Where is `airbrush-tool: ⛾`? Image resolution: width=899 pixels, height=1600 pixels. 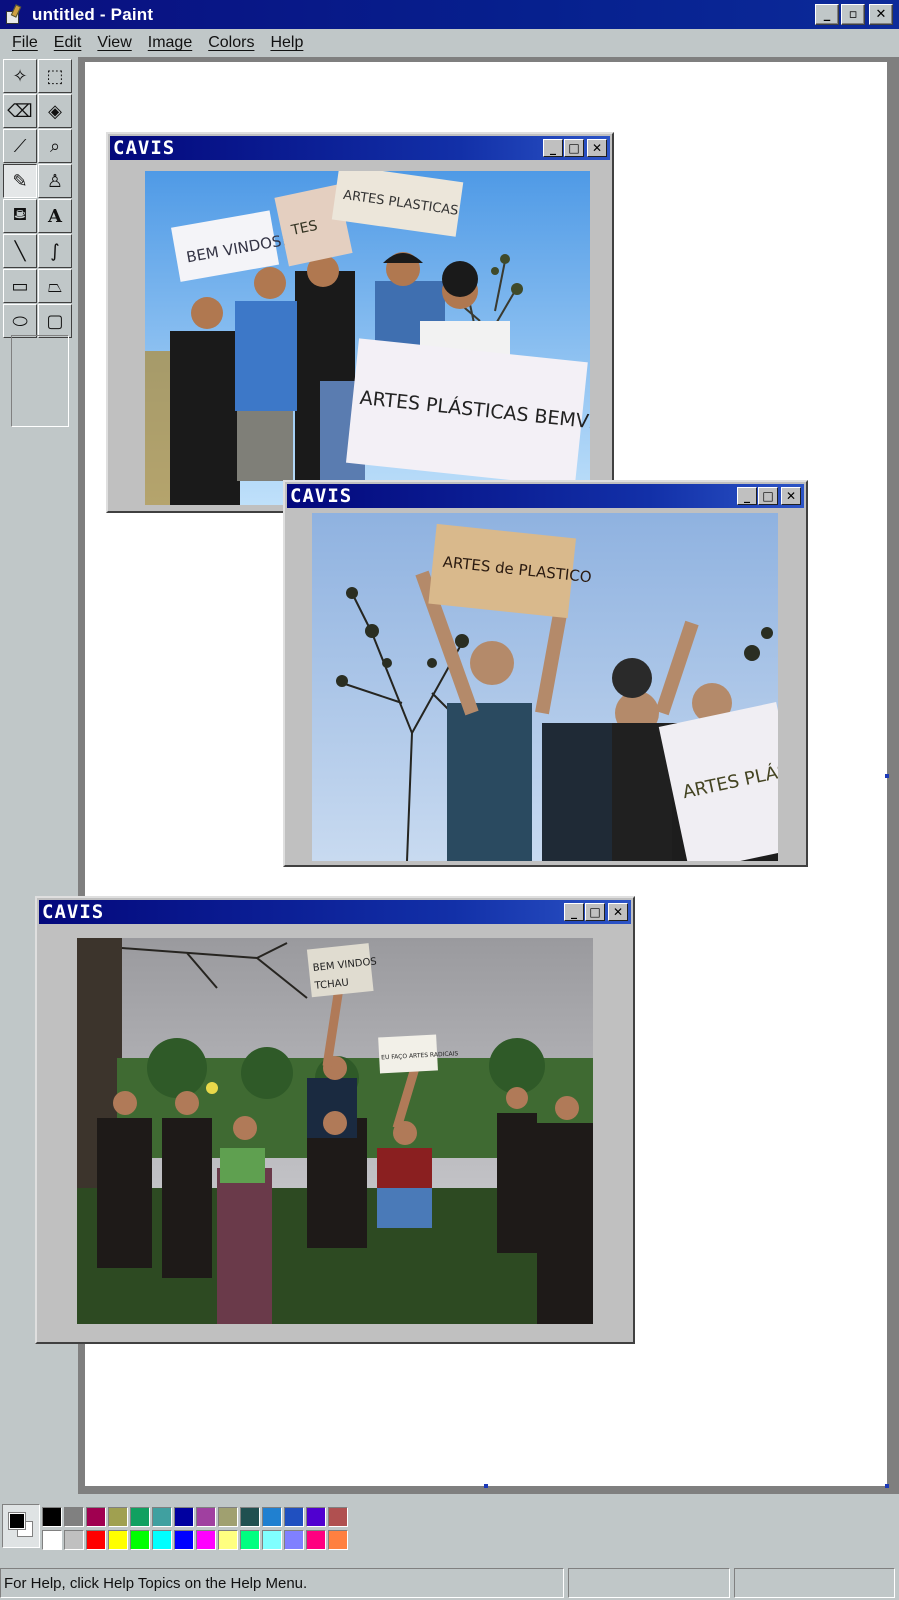
airbrush-tool: ⛾ is located at coordinates (20, 216).